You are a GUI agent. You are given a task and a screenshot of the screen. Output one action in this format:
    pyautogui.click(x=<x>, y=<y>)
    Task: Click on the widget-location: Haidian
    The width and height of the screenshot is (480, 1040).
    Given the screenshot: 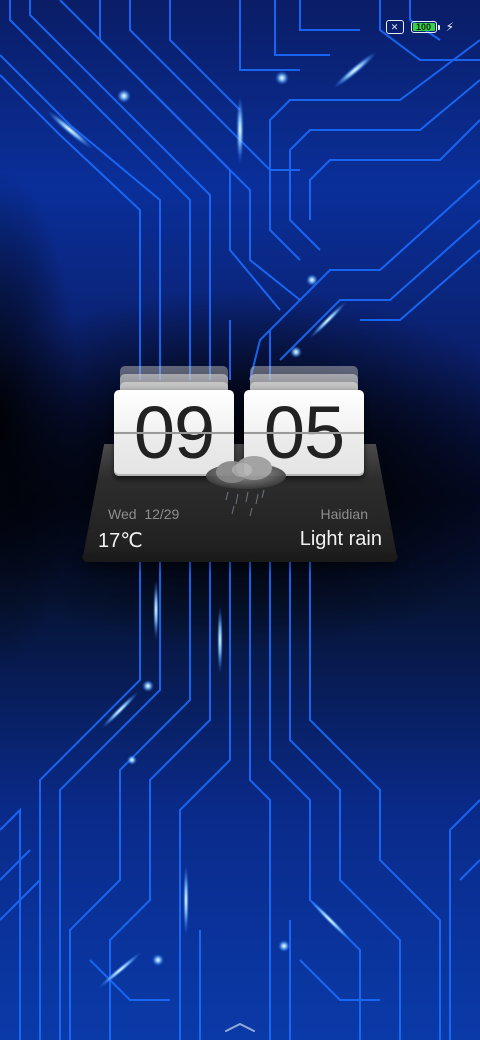 What is the action you would take?
    pyautogui.click(x=344, y=514)
    